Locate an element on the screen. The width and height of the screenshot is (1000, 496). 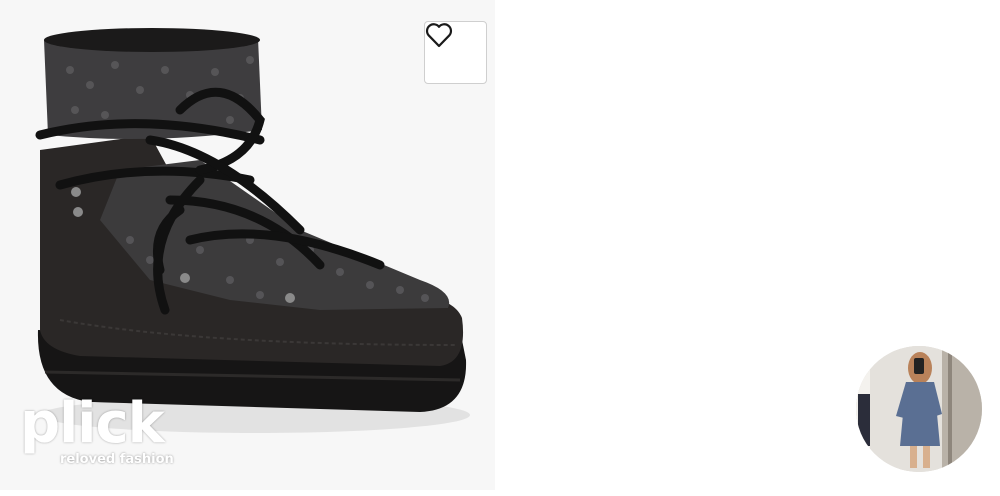
watermark-tagline: reloved fashion is located at coordinates (117, 459).